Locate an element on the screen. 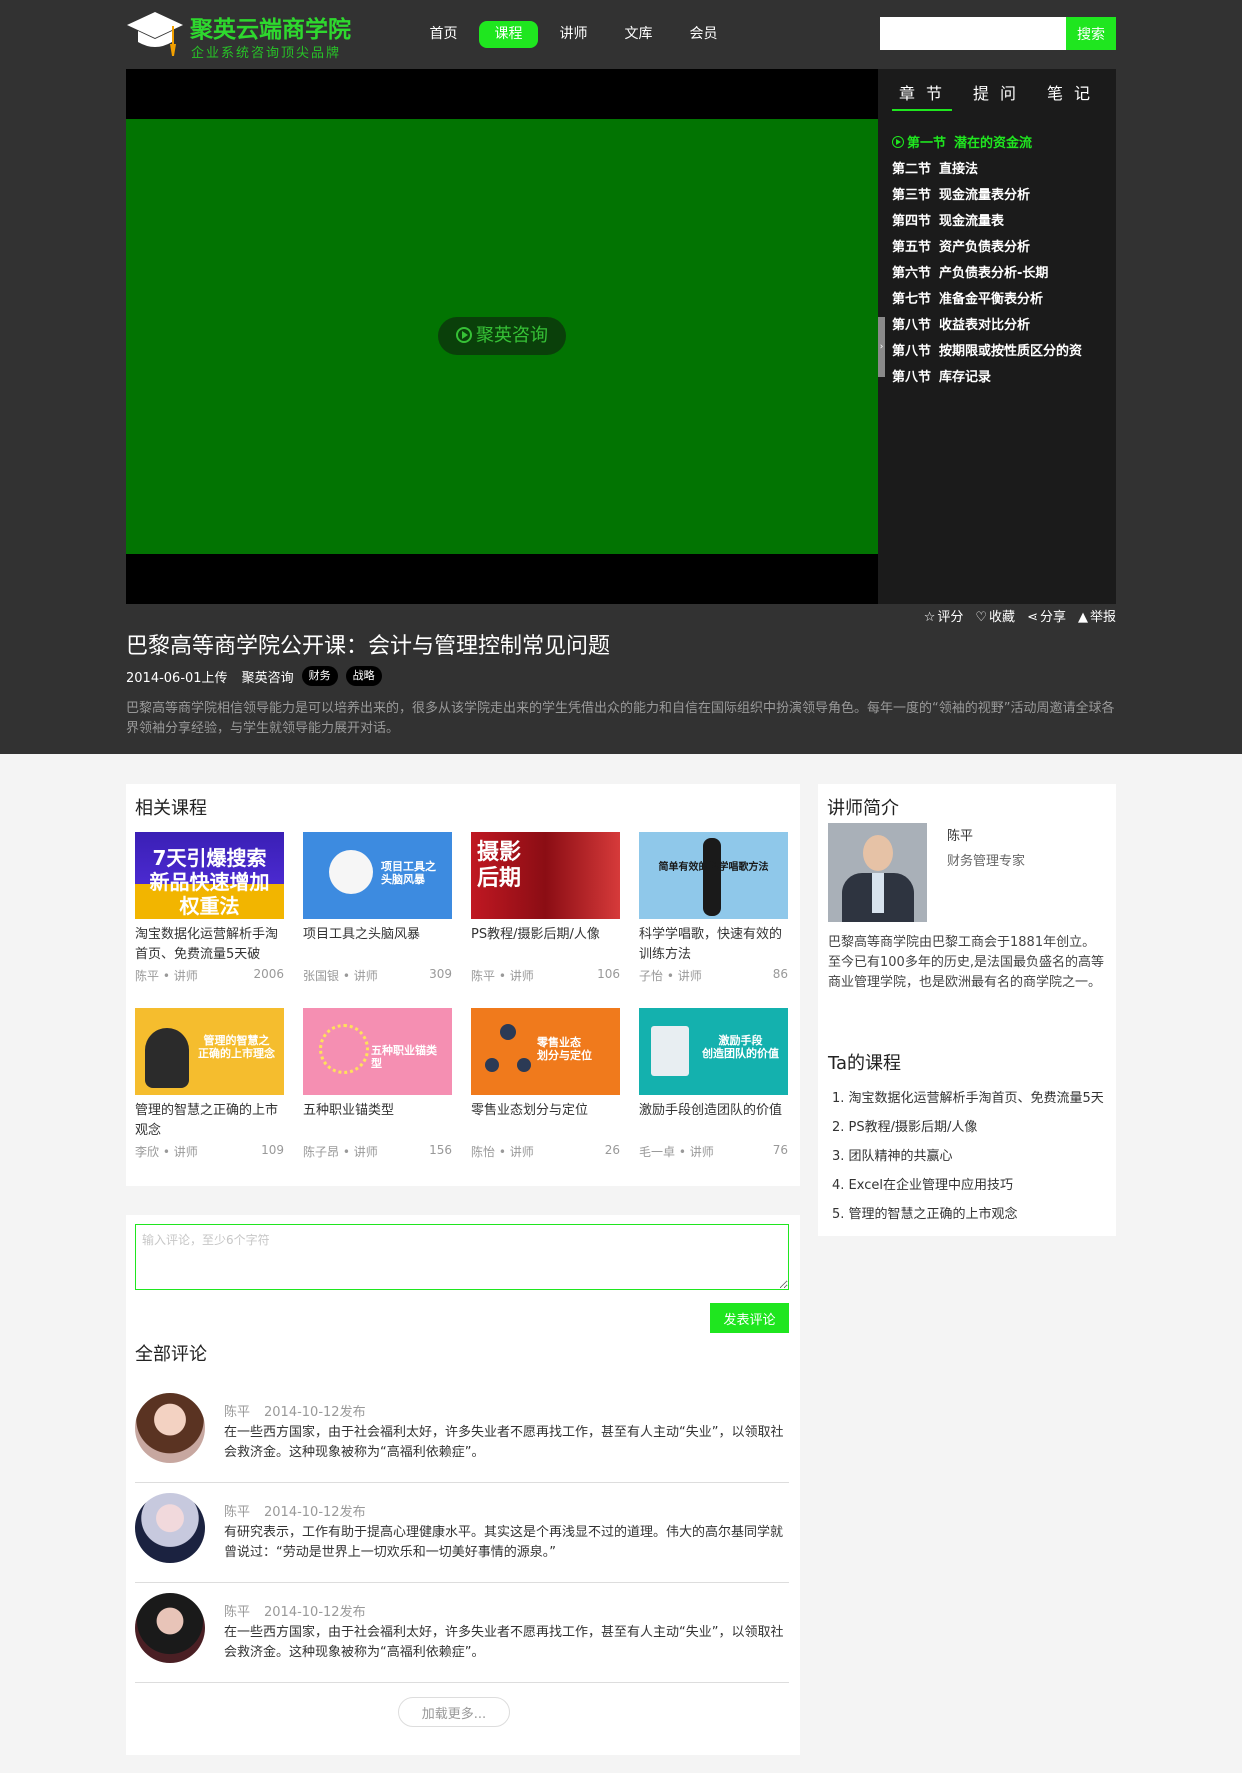  course-card: 管理的智慧之 正确的上市理念 管理的智慧之正确的上市观念 李欣 • 讲师 109 is located at coordinates (209, 1084).